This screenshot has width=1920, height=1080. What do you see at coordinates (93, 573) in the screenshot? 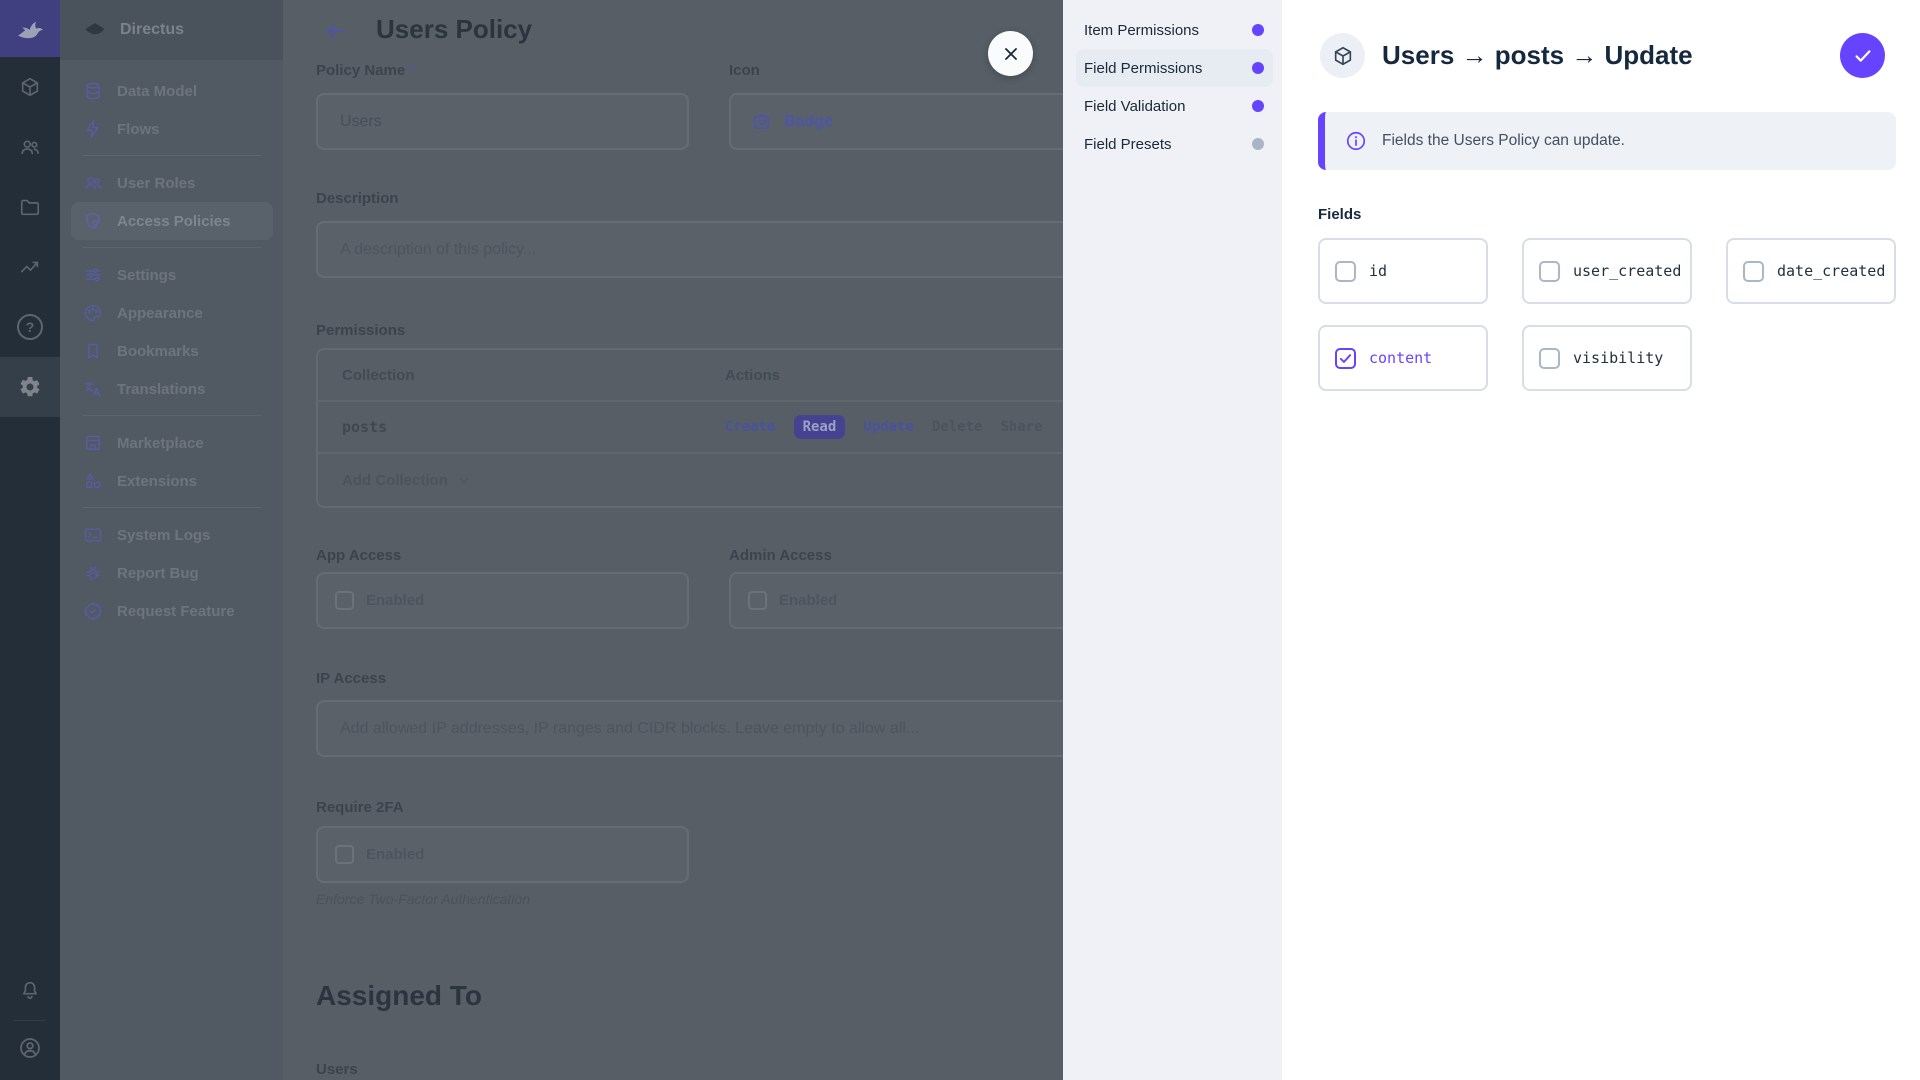
I see `bug-icon` at bounding box center [93, 573].